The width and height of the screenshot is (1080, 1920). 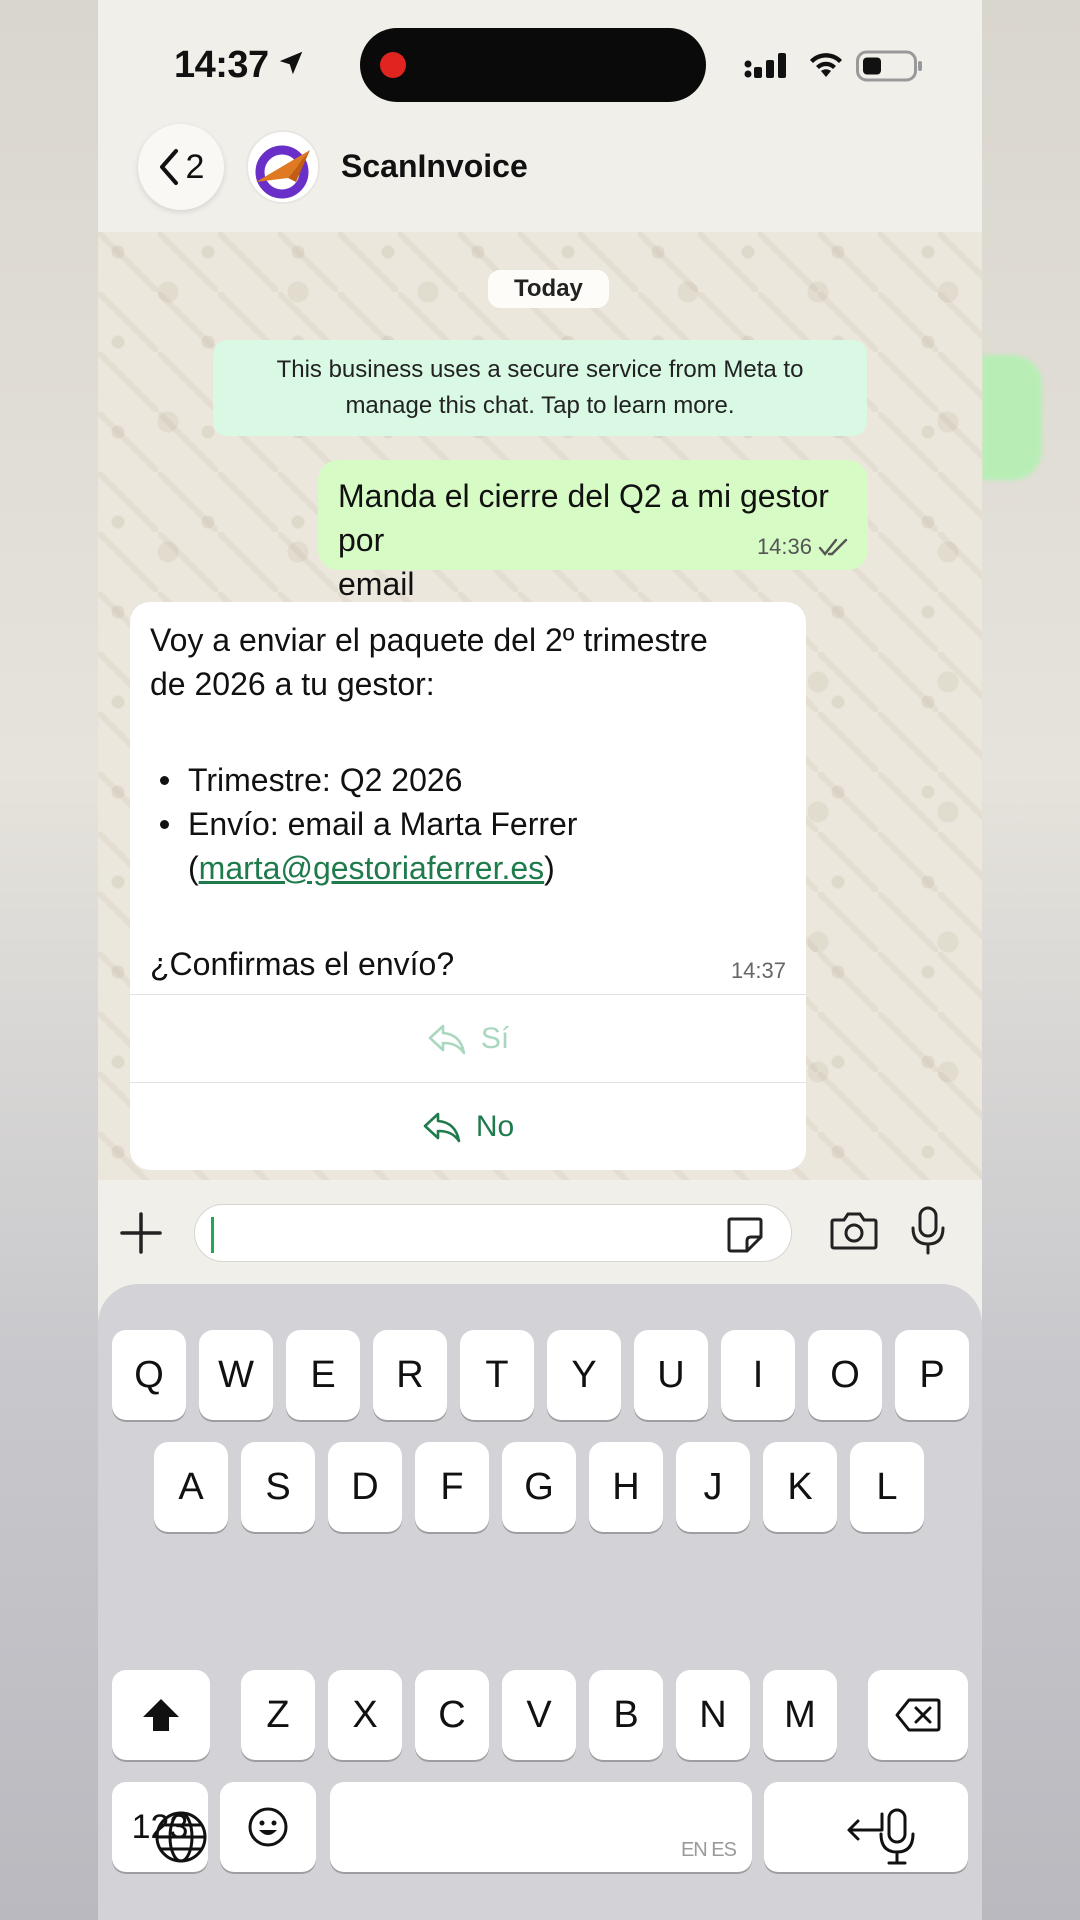 What do you see at coordinates (323, 1375) in the screenshot?
I see `key-e: E` at bounding box center [323, 1375].